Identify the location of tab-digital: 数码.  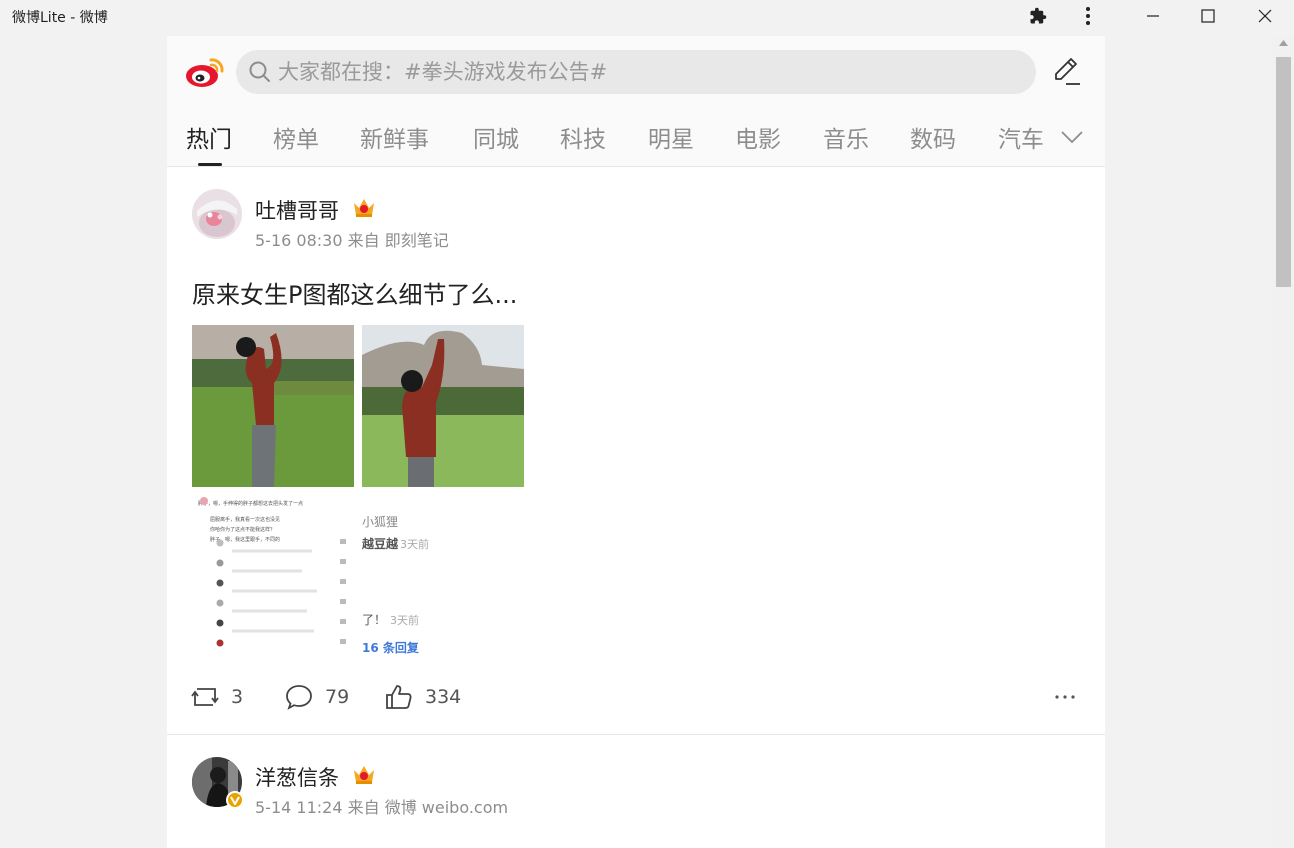
(933, 137).